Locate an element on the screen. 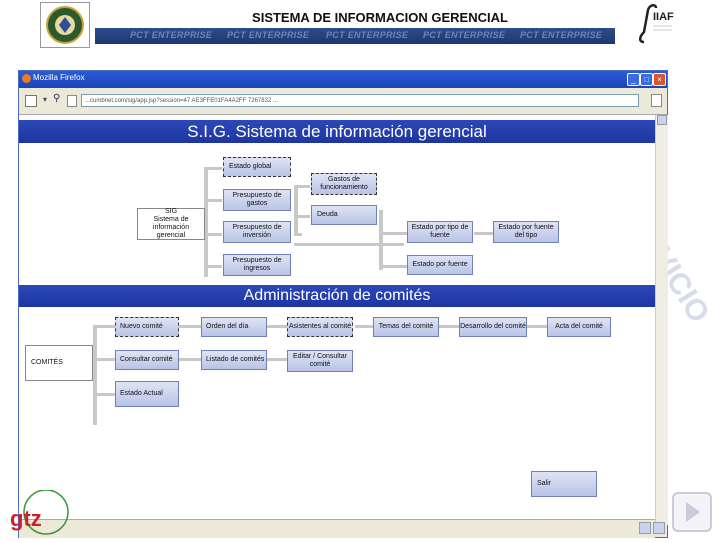 This screenshot has height=543, width=720. presupuesto-inversion-button: Presupuesto de inversión is located at coordinates (257, 232).